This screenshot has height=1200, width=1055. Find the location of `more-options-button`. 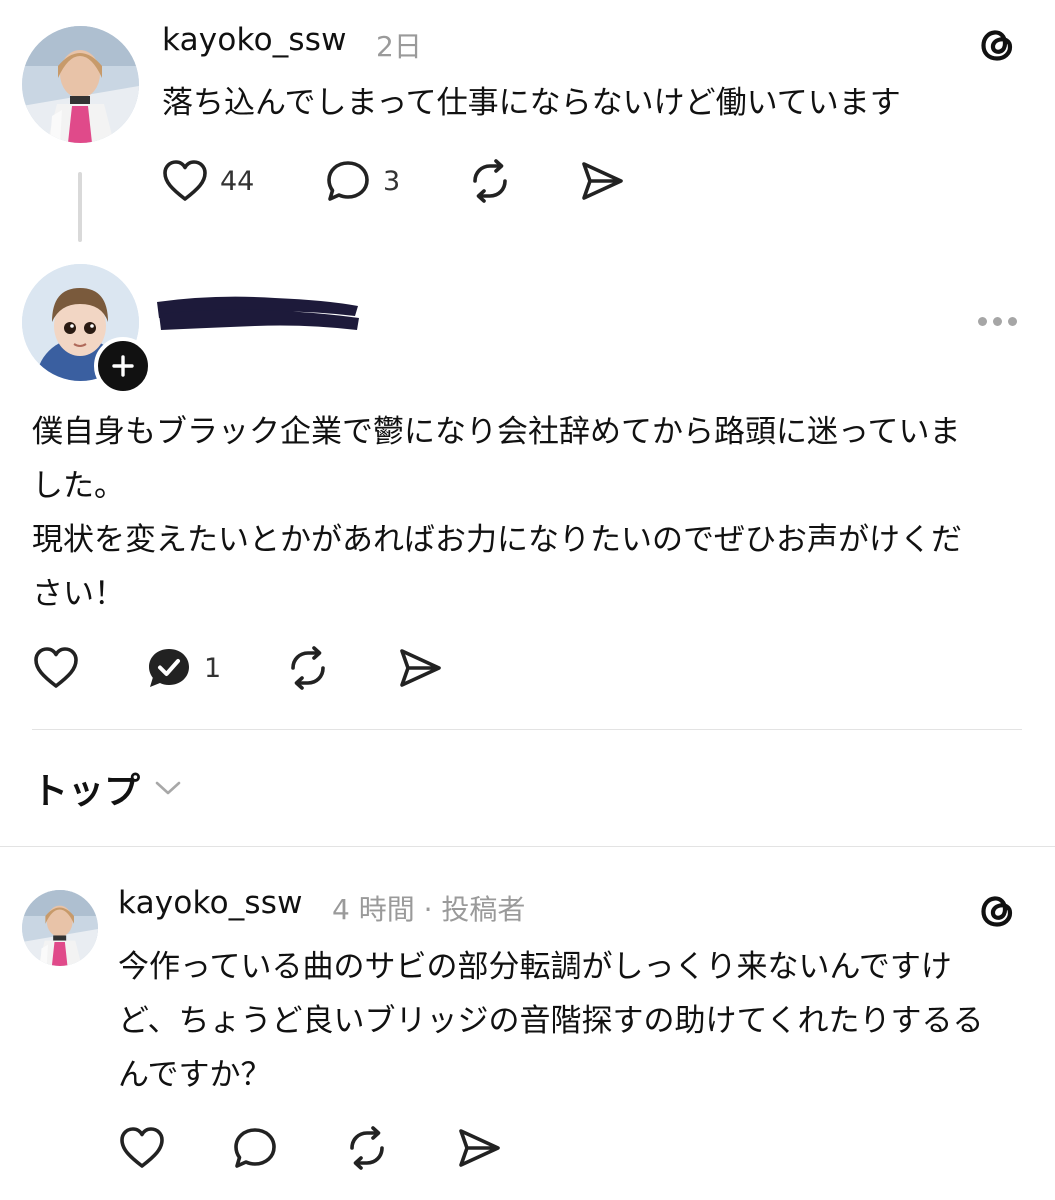

more-options-button is located at coordinates (997, 321).